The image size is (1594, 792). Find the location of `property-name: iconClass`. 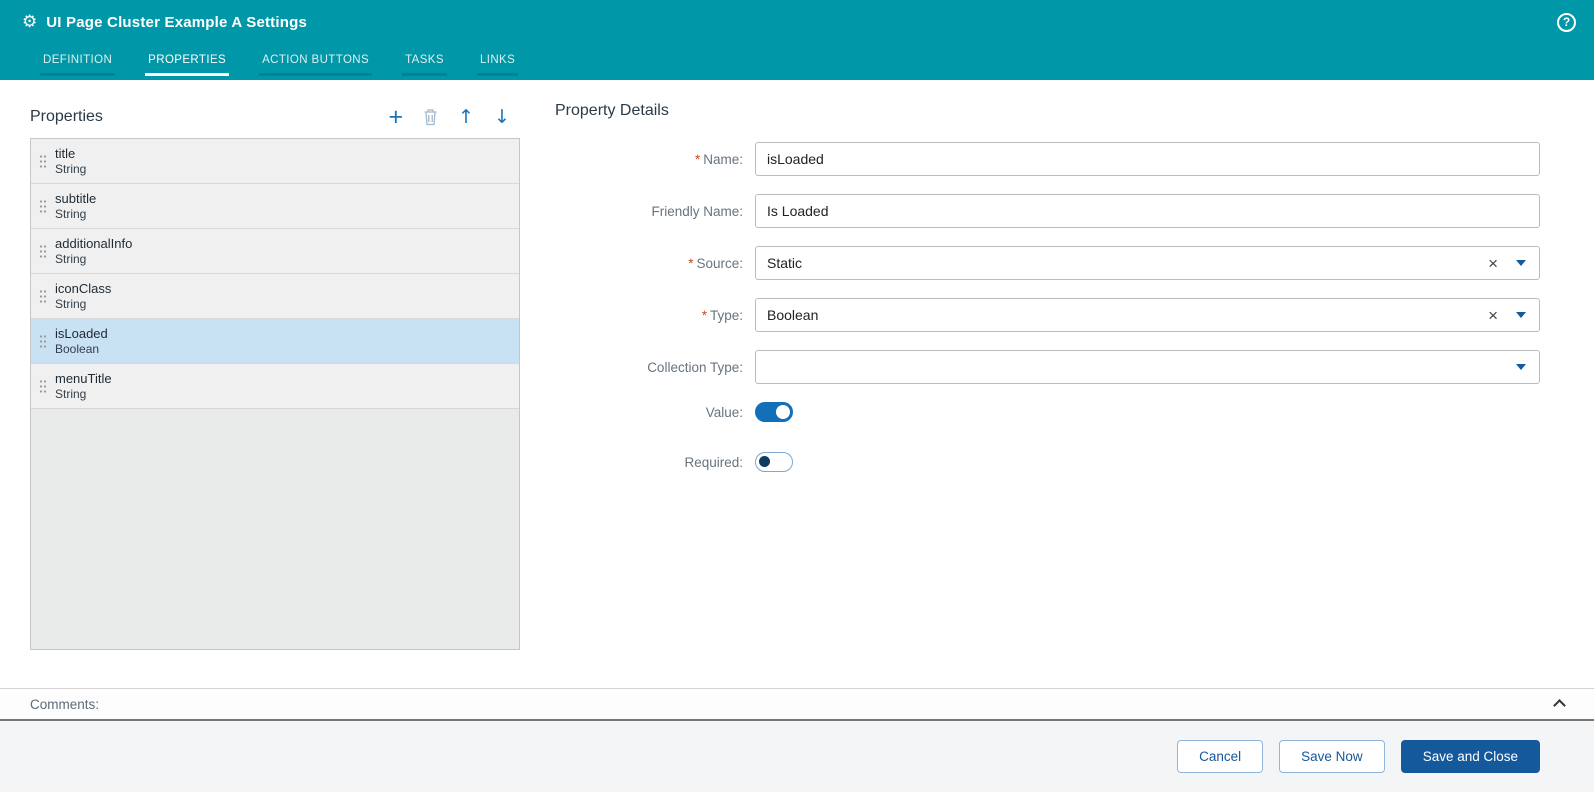

property-name: iconClass is located at coordinates (83, 288).